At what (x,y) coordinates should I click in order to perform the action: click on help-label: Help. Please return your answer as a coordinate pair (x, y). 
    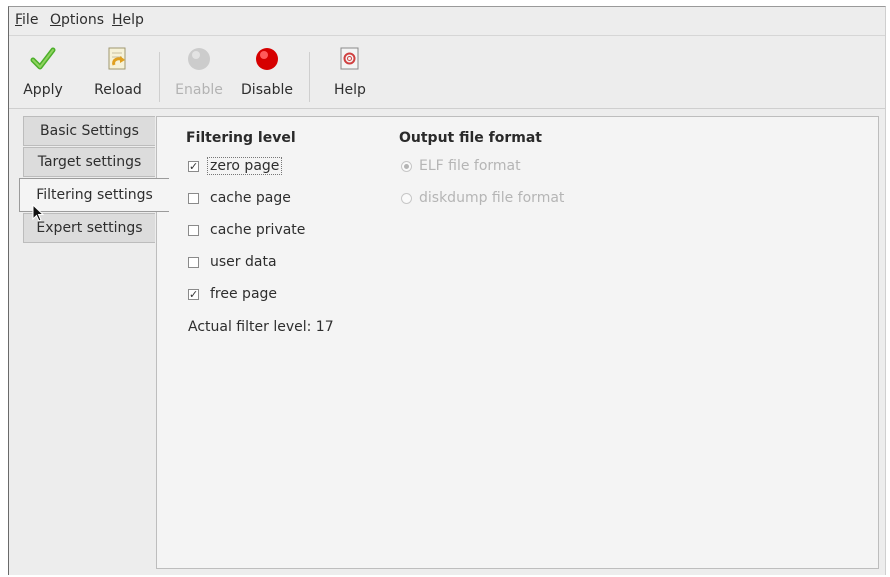
    Looking at the image, I should click on (350, 90).